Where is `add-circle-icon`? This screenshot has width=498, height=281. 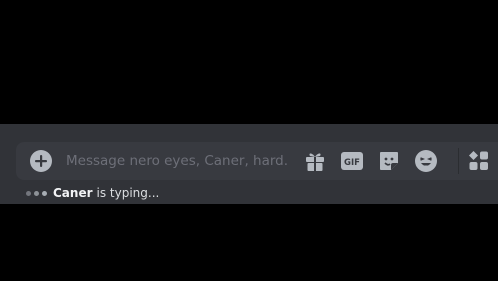 add-circle-icon is located at coordinates (41, 161).